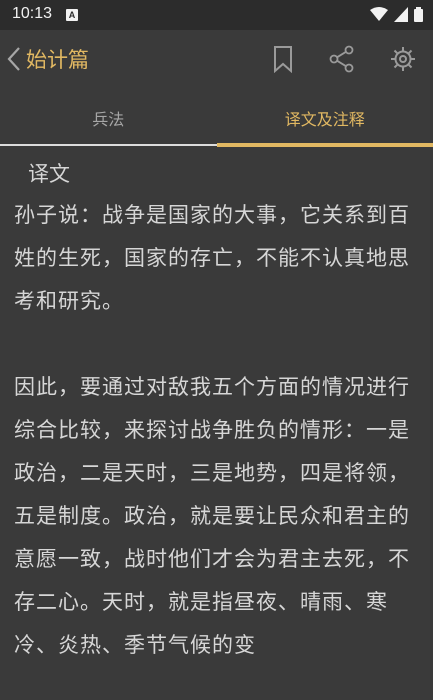 The image size is (433, 700). Describe the element at coordinates (216, 60) in the screenshot. I see `toolbar: 始计篇` at that location.